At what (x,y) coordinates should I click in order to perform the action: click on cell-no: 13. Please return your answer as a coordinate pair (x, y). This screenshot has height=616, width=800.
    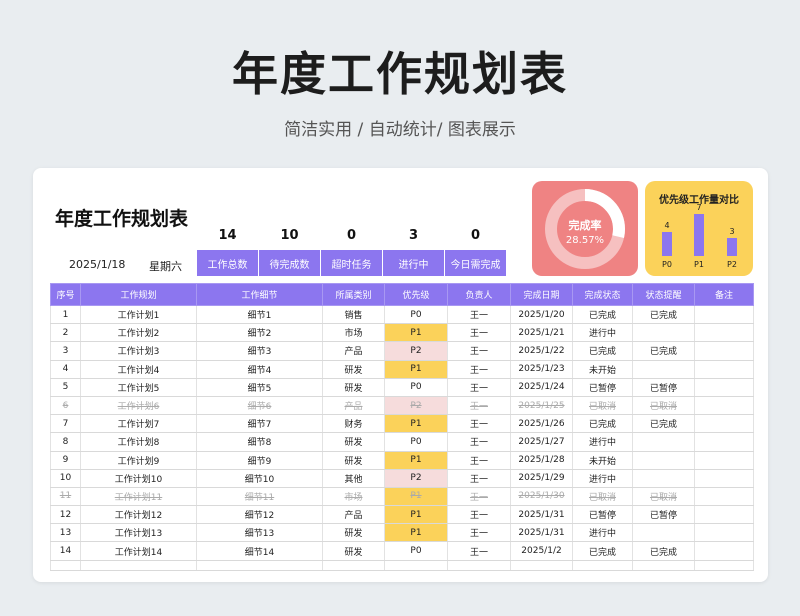
    Looking at the image, I should click on (65, 533).